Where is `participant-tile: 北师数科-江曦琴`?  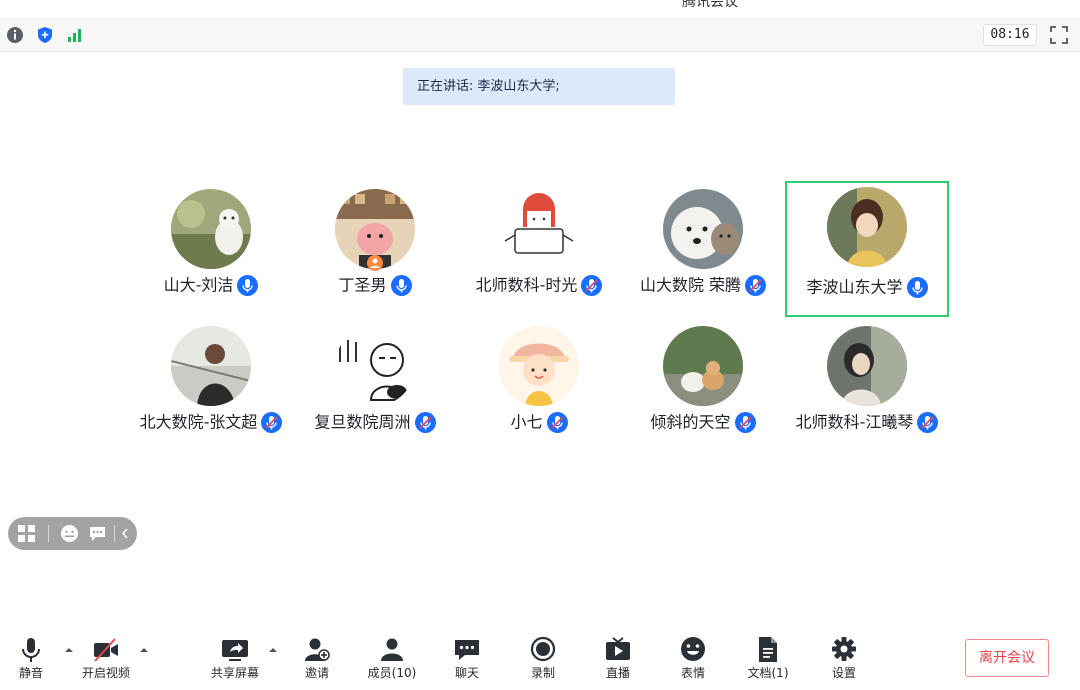 participant-tile: 北师数科-江曦琴 is located at coordinates (867, 388).